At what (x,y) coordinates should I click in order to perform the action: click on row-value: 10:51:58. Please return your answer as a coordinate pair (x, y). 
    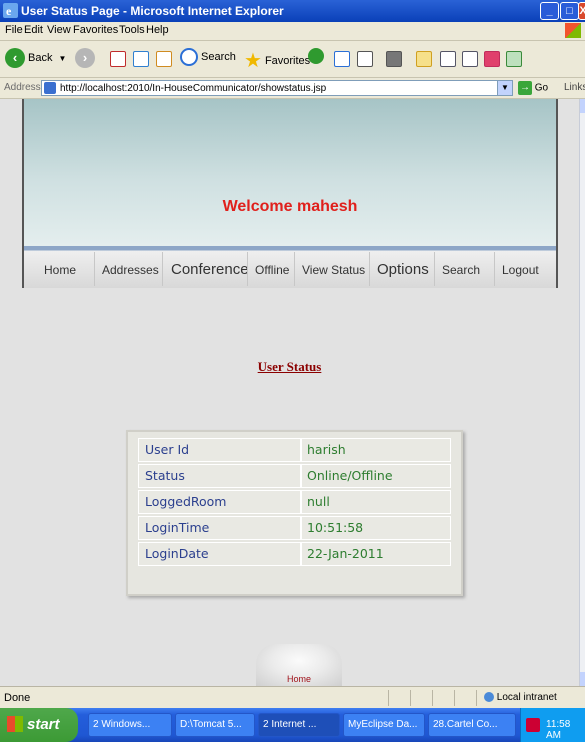
    Looking at the image, I should click on (376, 528).